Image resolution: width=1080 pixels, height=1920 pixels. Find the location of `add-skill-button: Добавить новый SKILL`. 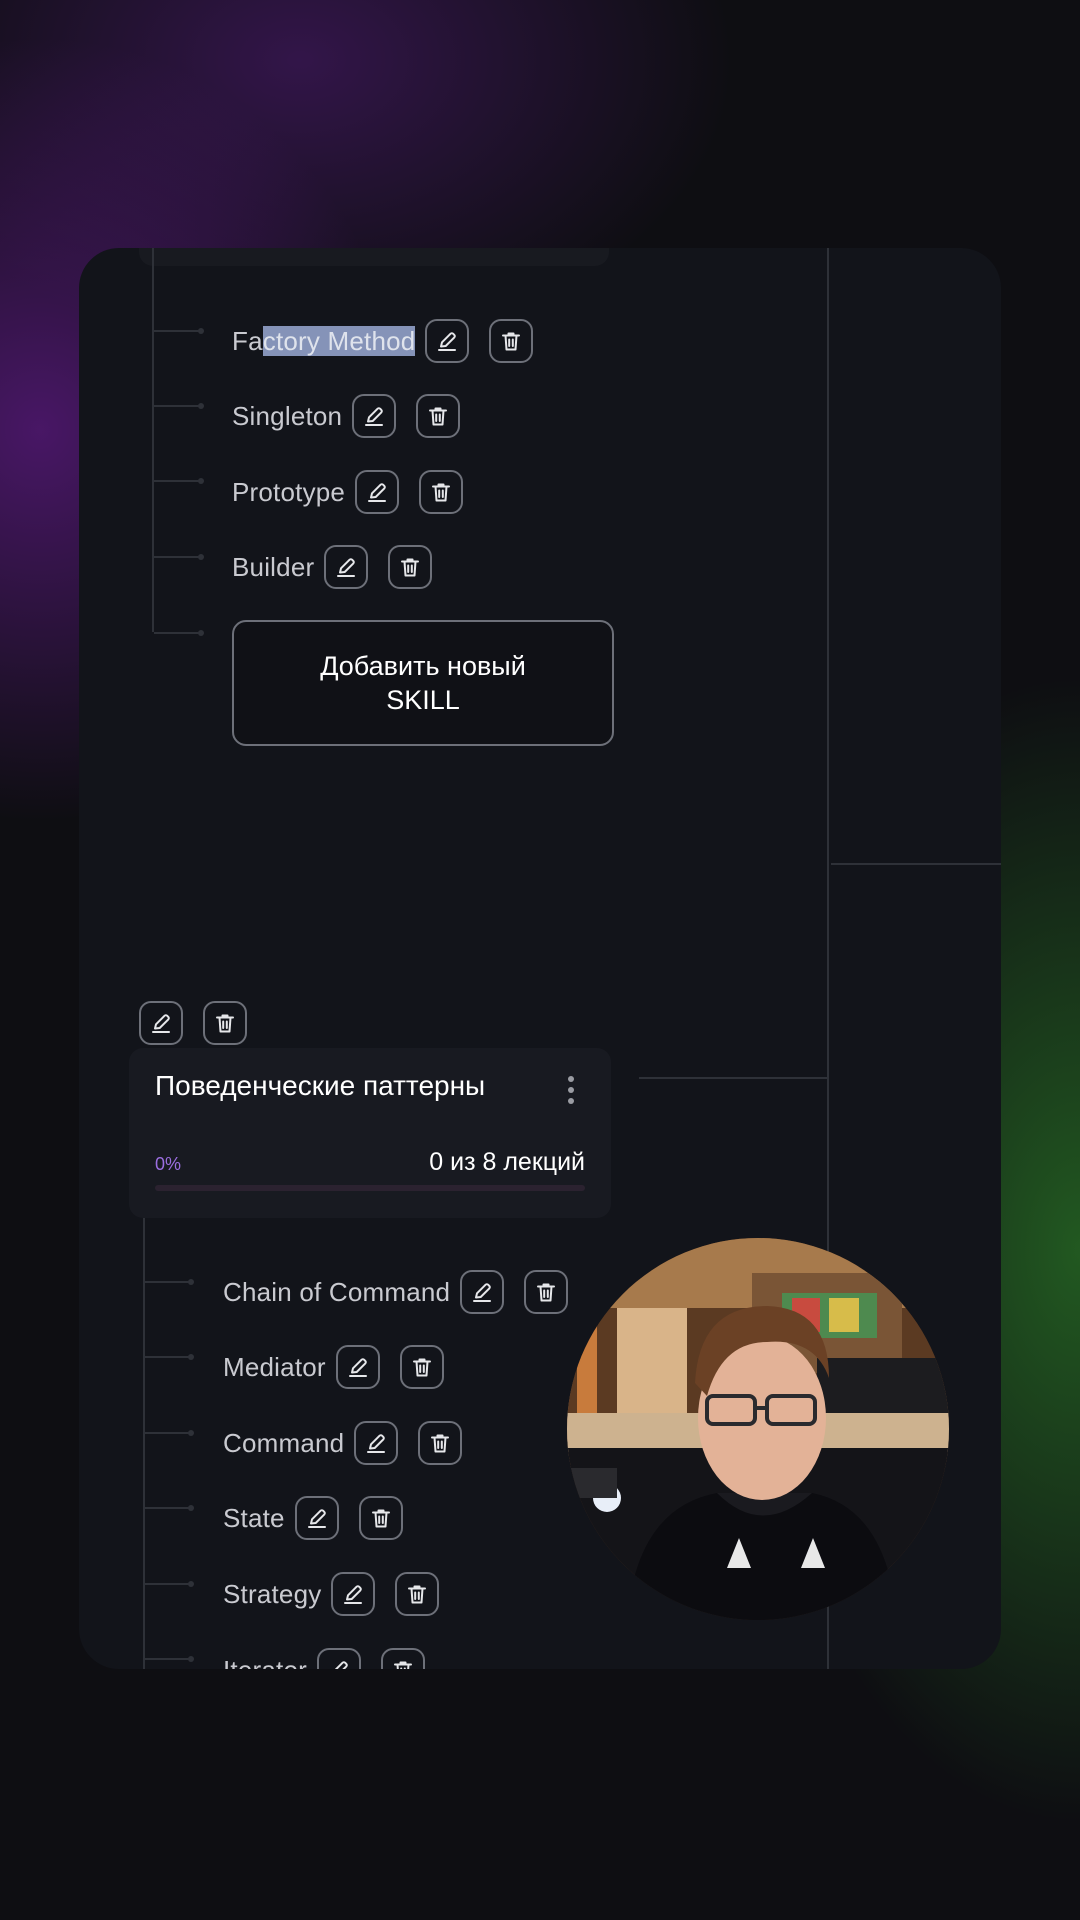

add-skill-button: Добавить новый SKILL is located at coordinates (423, 683).